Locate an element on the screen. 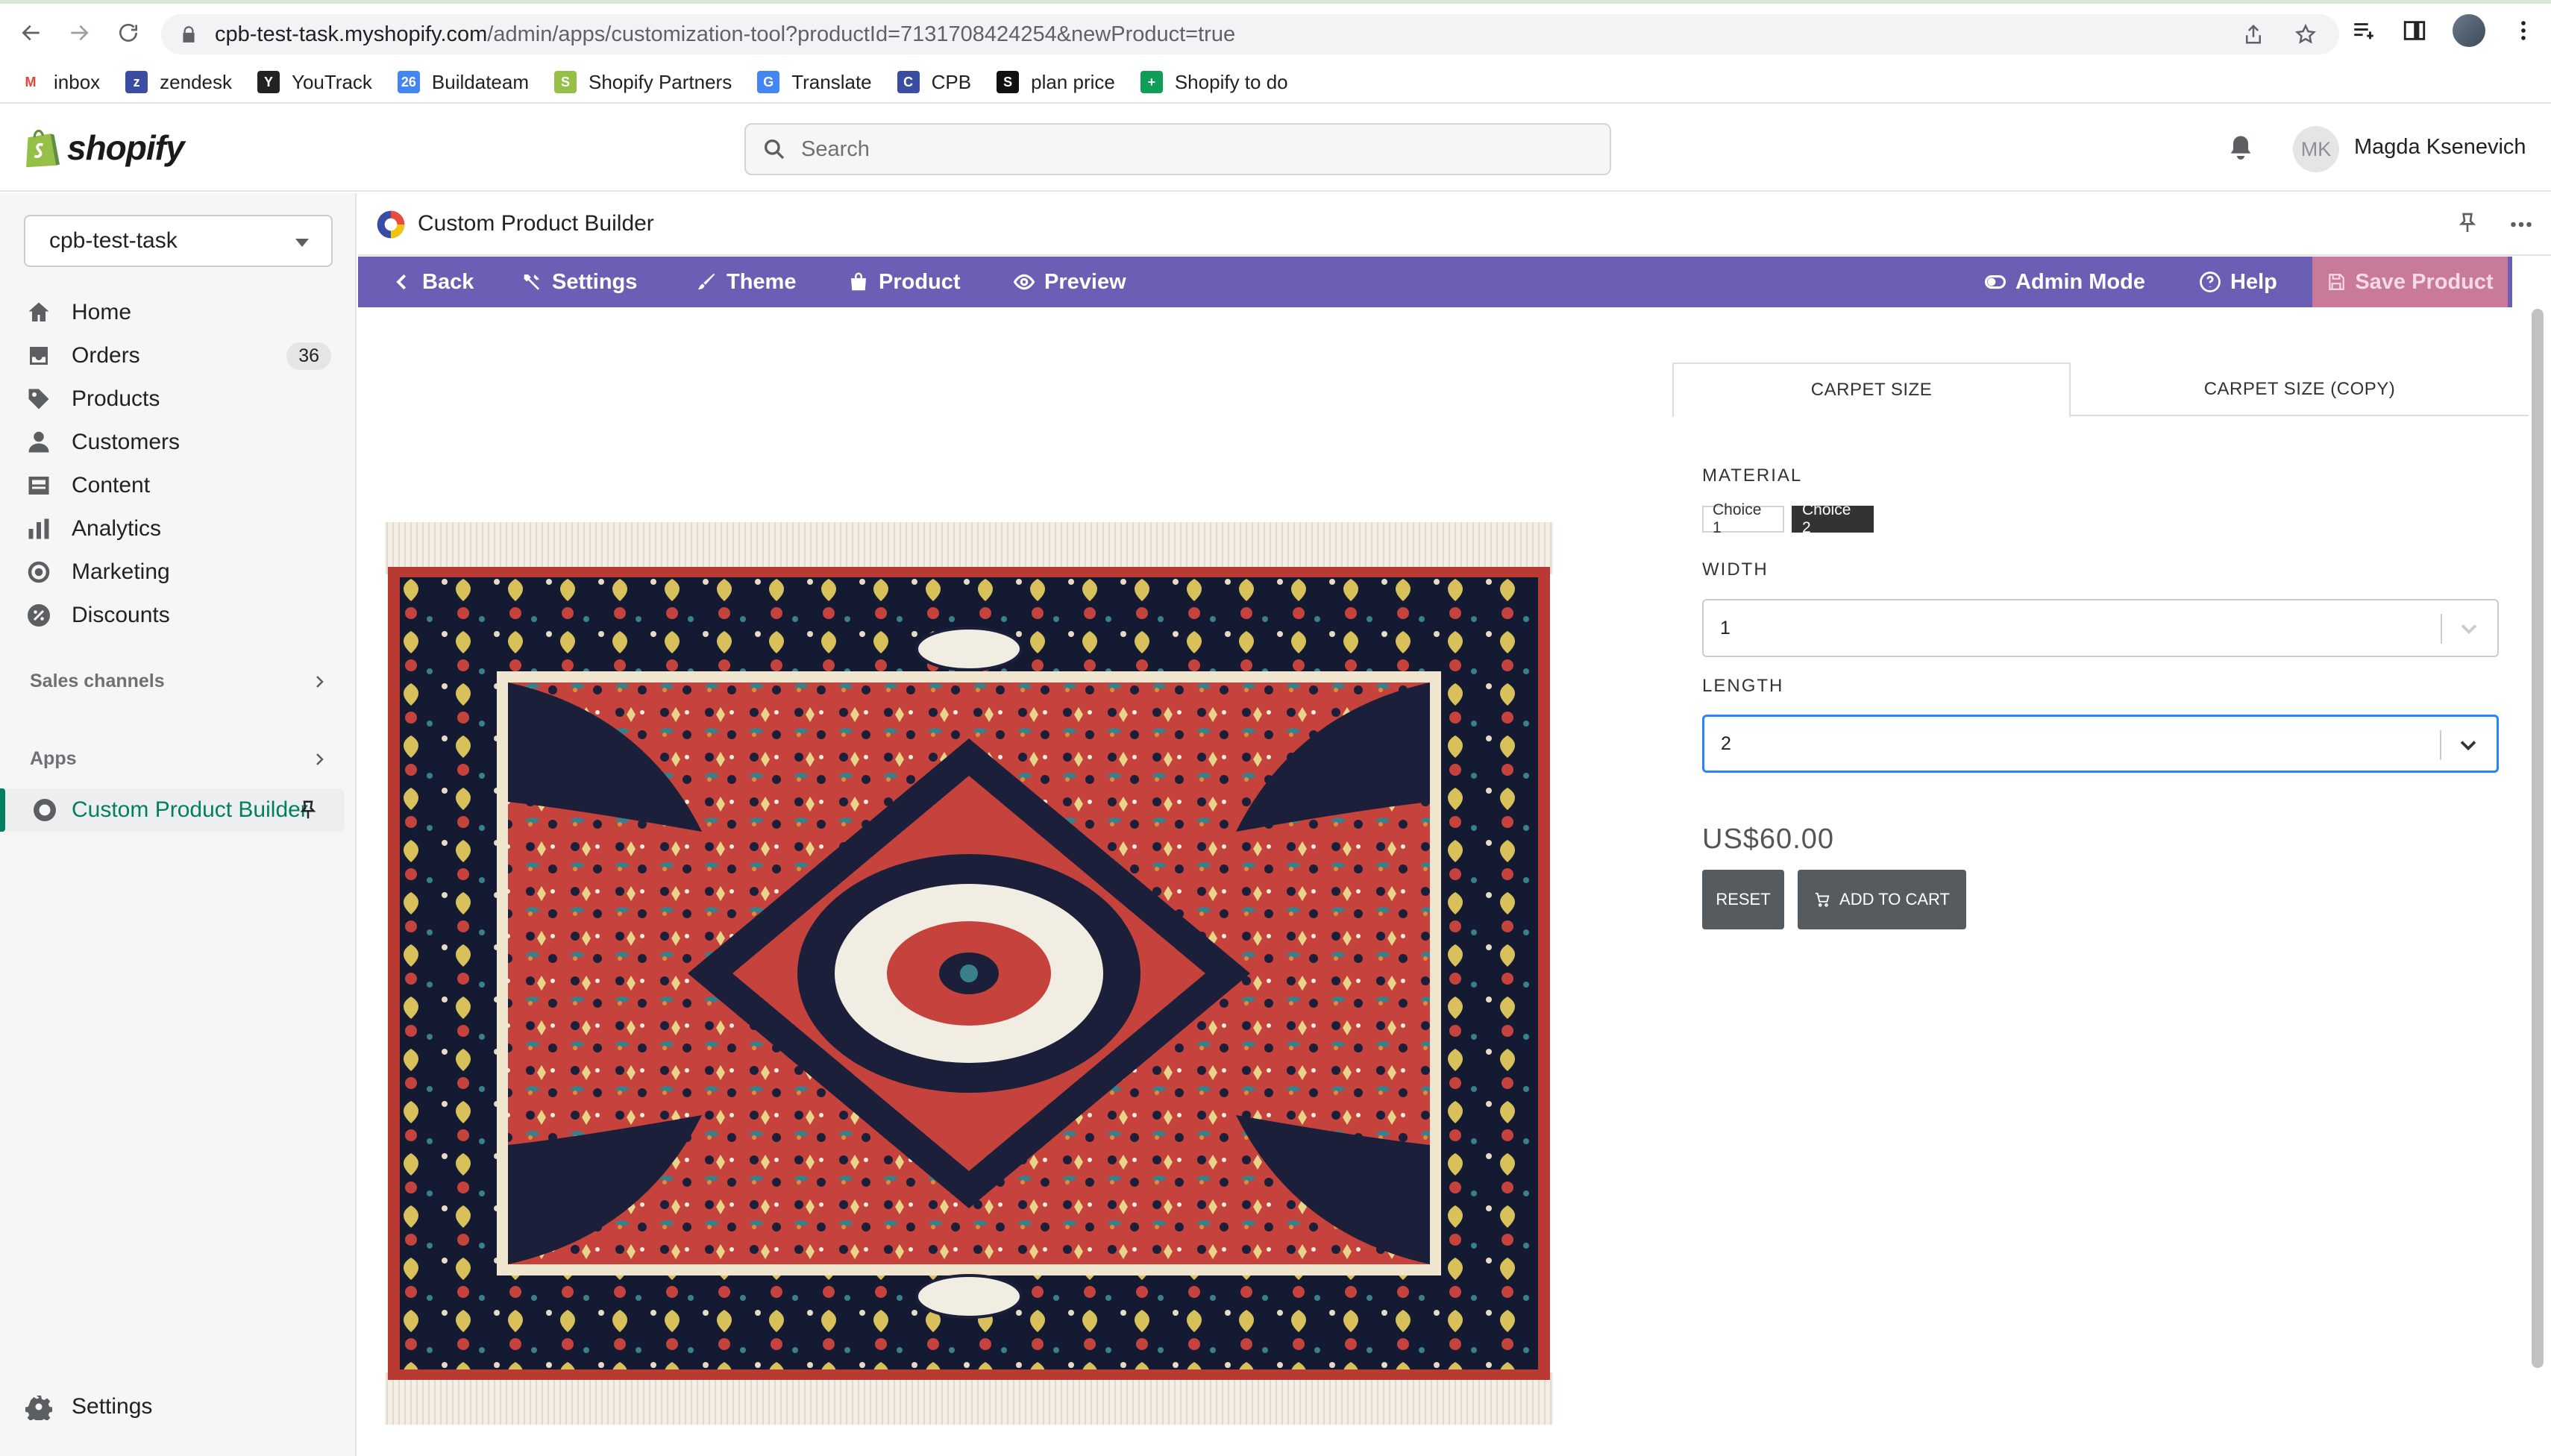 The height and width of the screenshot is (1456, 2551). sales-channels-header: Sales channels is located at coordinates (179, 681).